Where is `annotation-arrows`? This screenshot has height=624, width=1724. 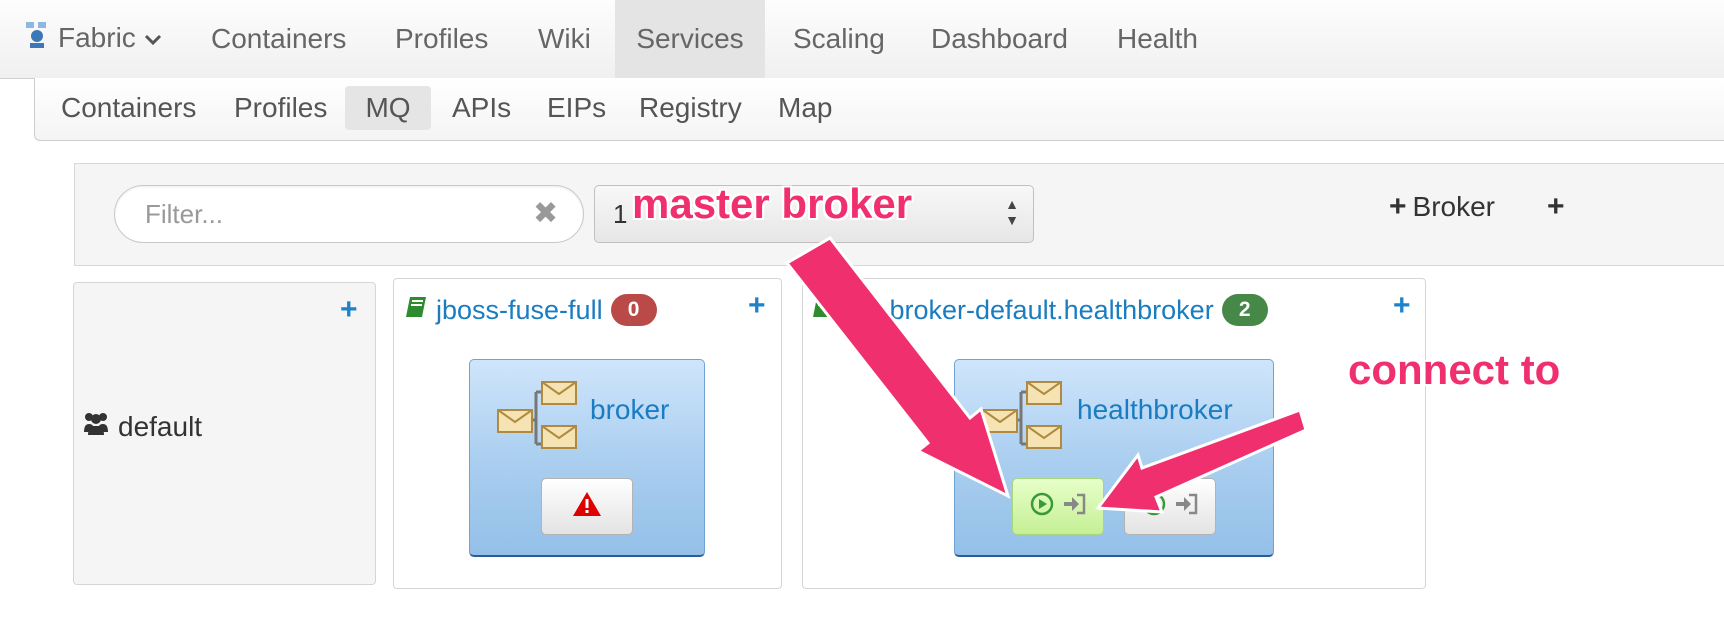
annotation-arrows is located at coordinates (1046, 375).